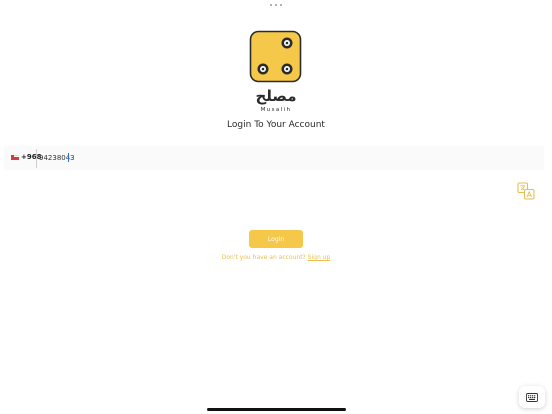 The image size is (552, 414). Describe the element at coordinates (263, 257) in the screenshot. I see `no-account-text: Don't you have an account?` at that location.